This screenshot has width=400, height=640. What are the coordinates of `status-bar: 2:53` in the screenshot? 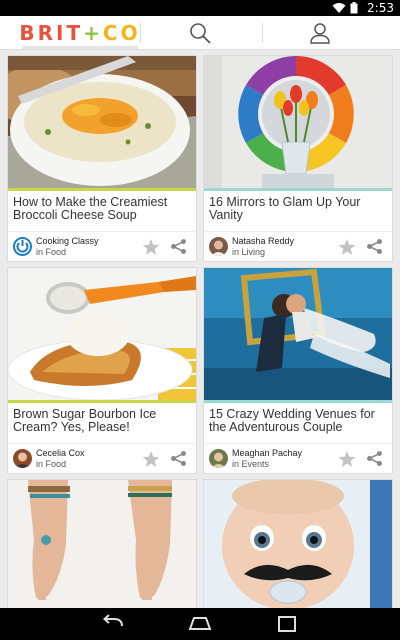 It's located at (200, 8).